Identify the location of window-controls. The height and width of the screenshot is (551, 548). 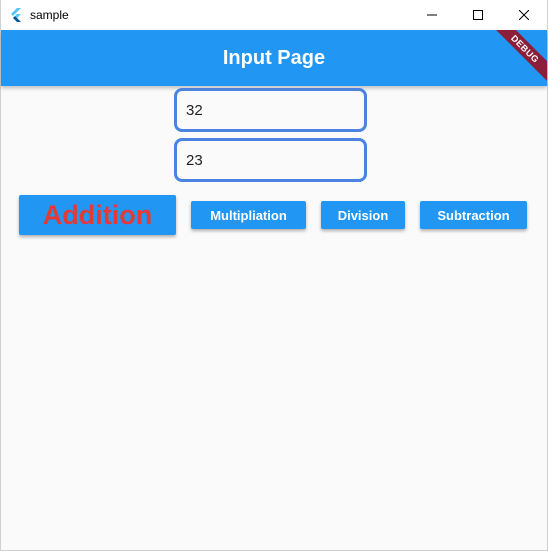
(478, 15).